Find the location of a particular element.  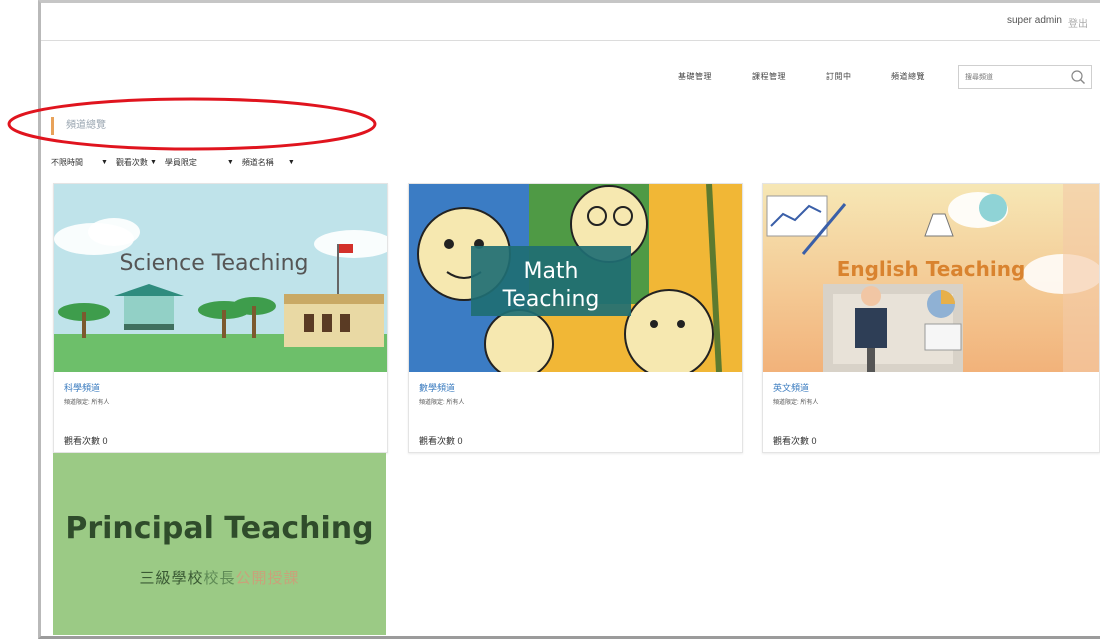

annotation-circle is located at coordinates (192, 124).